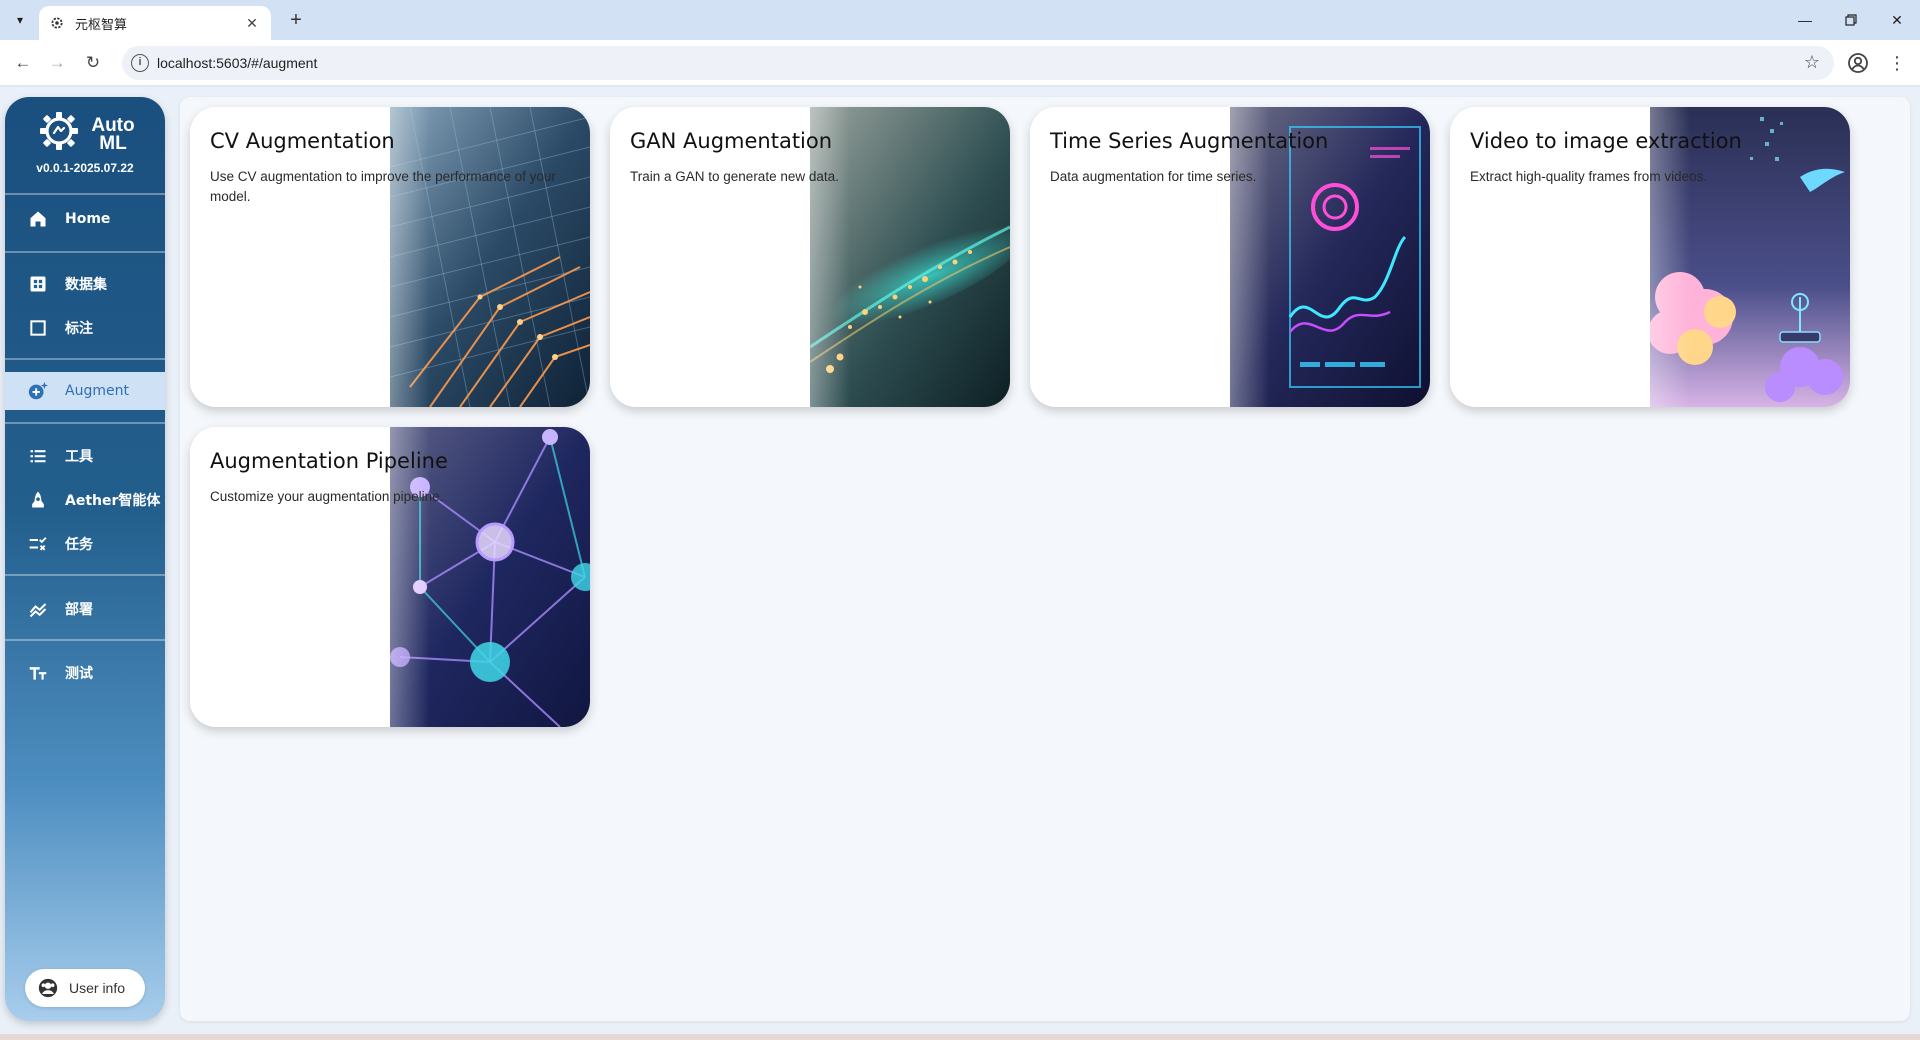  I want to click on tab-close-icon: ✕, so click(252, 23).